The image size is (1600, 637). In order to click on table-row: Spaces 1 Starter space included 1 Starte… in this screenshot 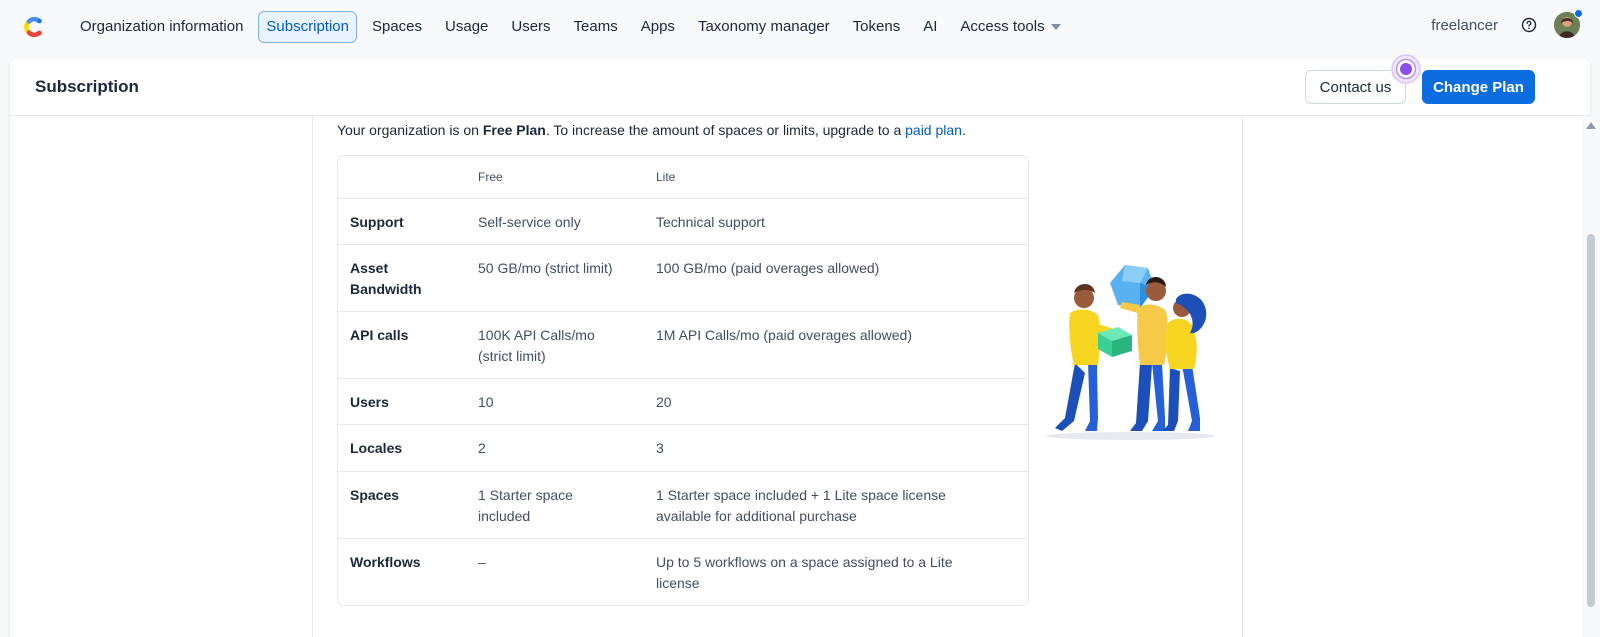, I will do `click(683, 505)`.